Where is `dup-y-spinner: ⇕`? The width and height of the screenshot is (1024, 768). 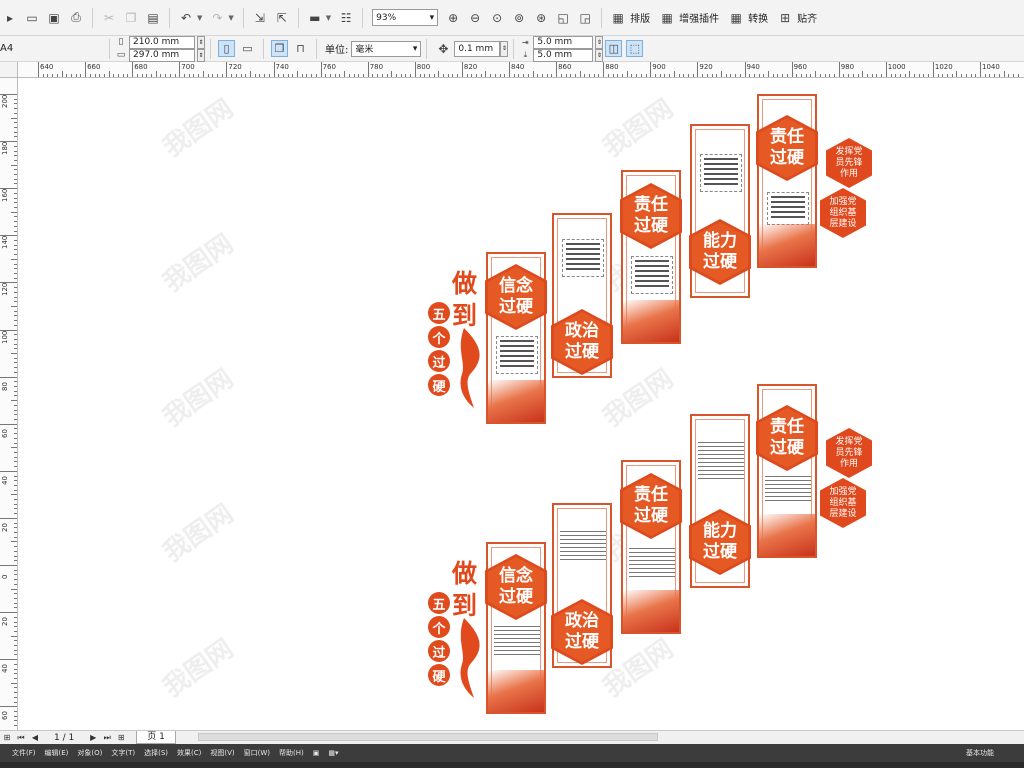 dup-y-spinner: ⇕ is located at coordinates (599, 55).